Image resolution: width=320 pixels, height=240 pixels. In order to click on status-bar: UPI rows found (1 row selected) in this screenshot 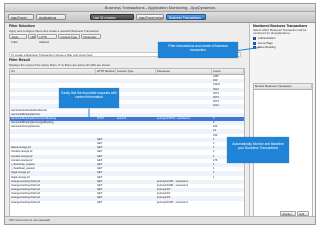, I will do `click(160, 220)`.